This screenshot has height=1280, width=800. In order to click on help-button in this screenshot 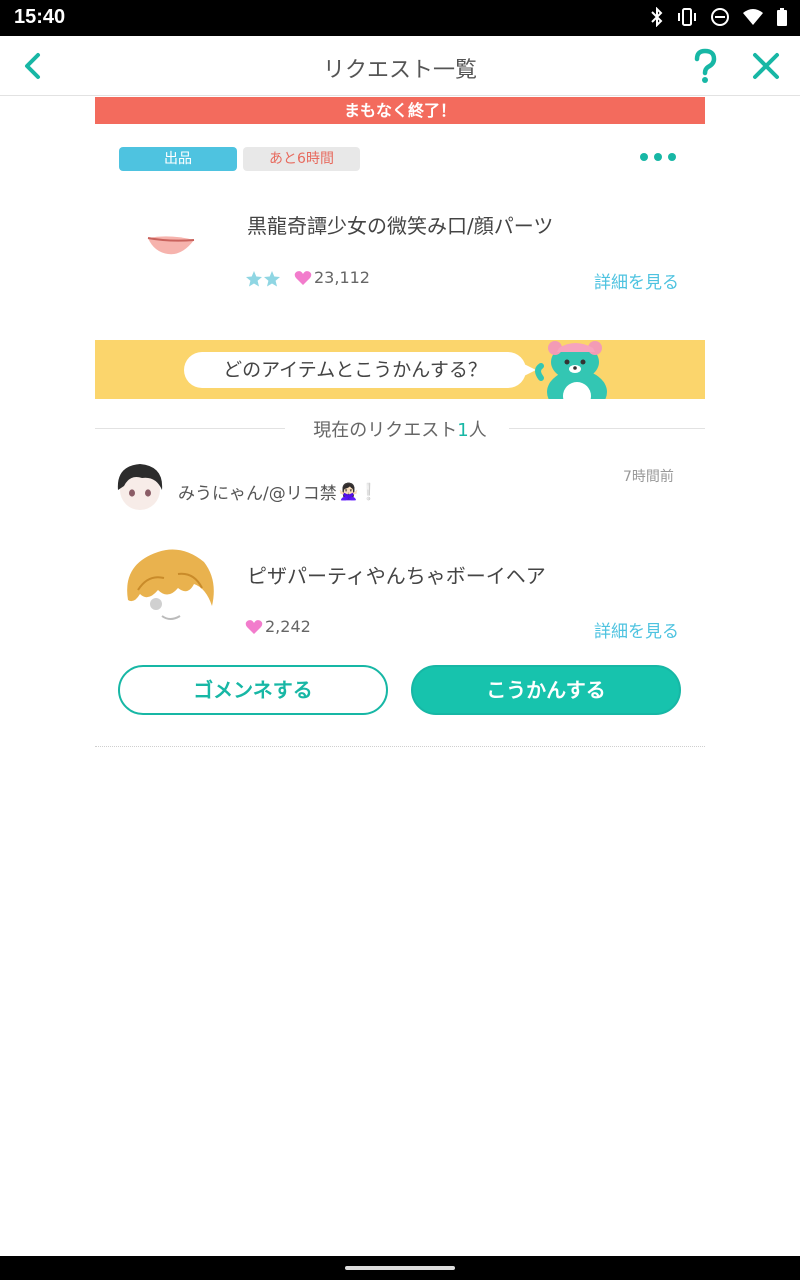, I will do `click(705, 66)`.